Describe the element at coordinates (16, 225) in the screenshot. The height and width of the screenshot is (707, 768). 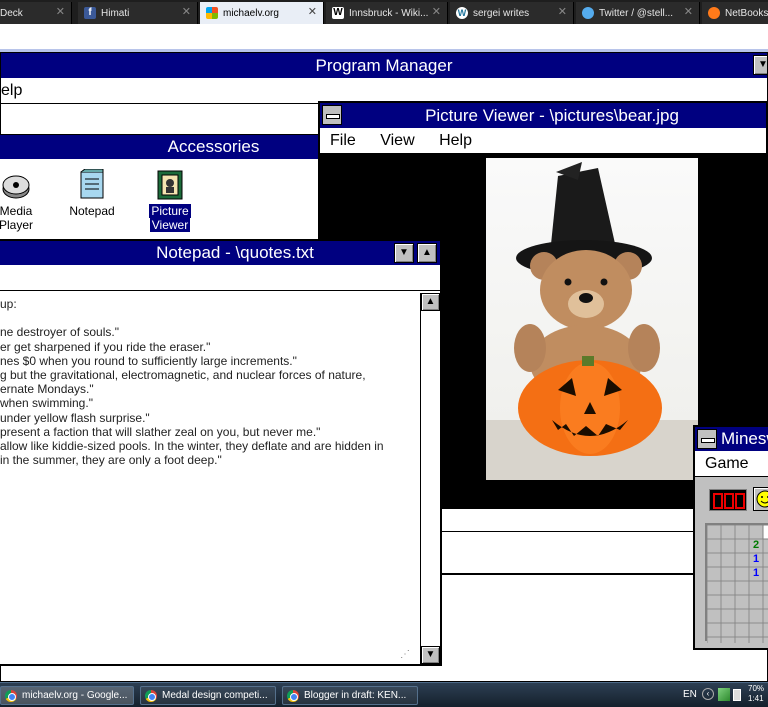
I see `icon-label: Player` at that location.